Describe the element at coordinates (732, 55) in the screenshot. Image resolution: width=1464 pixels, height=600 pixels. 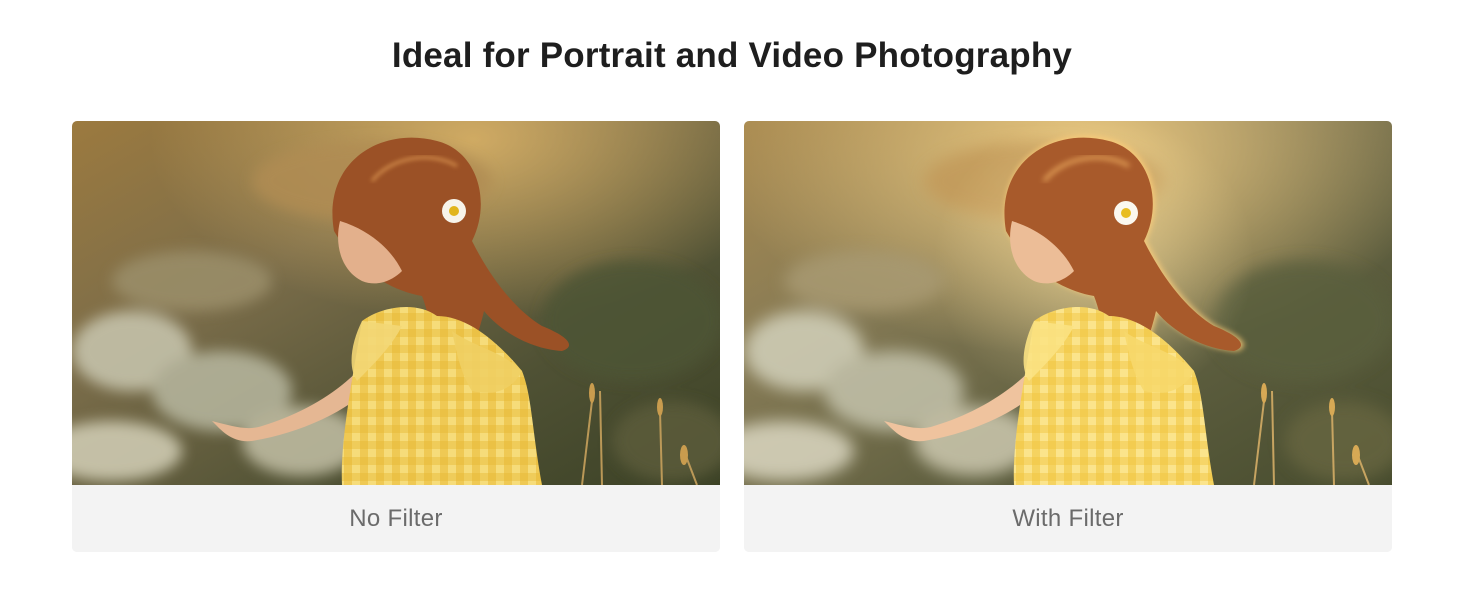
I see `page-title: Ideal for Portrait and Video Photography` at that location.